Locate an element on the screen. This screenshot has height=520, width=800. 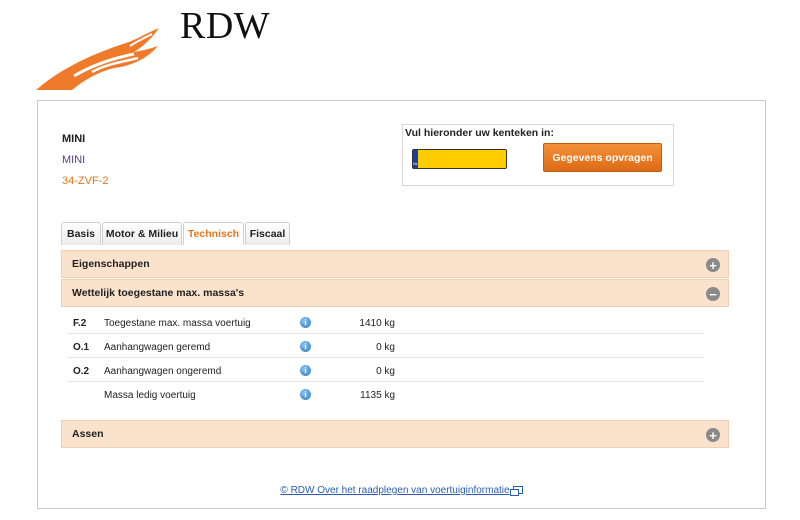
table-row: O.2 Aanhangwagen ongeremd i 0 kg is located at coordinates (385, 370).